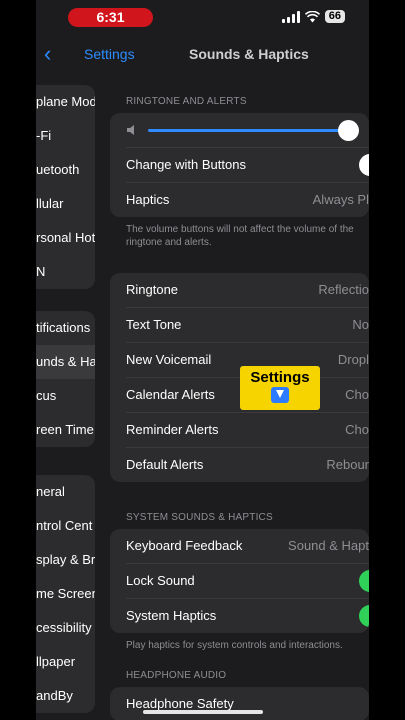 Image resolution: width=405 pixels, height=720 pixels. What do you see at coordinates (110, 17) in the screenshot?
I see `status-time: 6:31` at bounding box center [110, 17].